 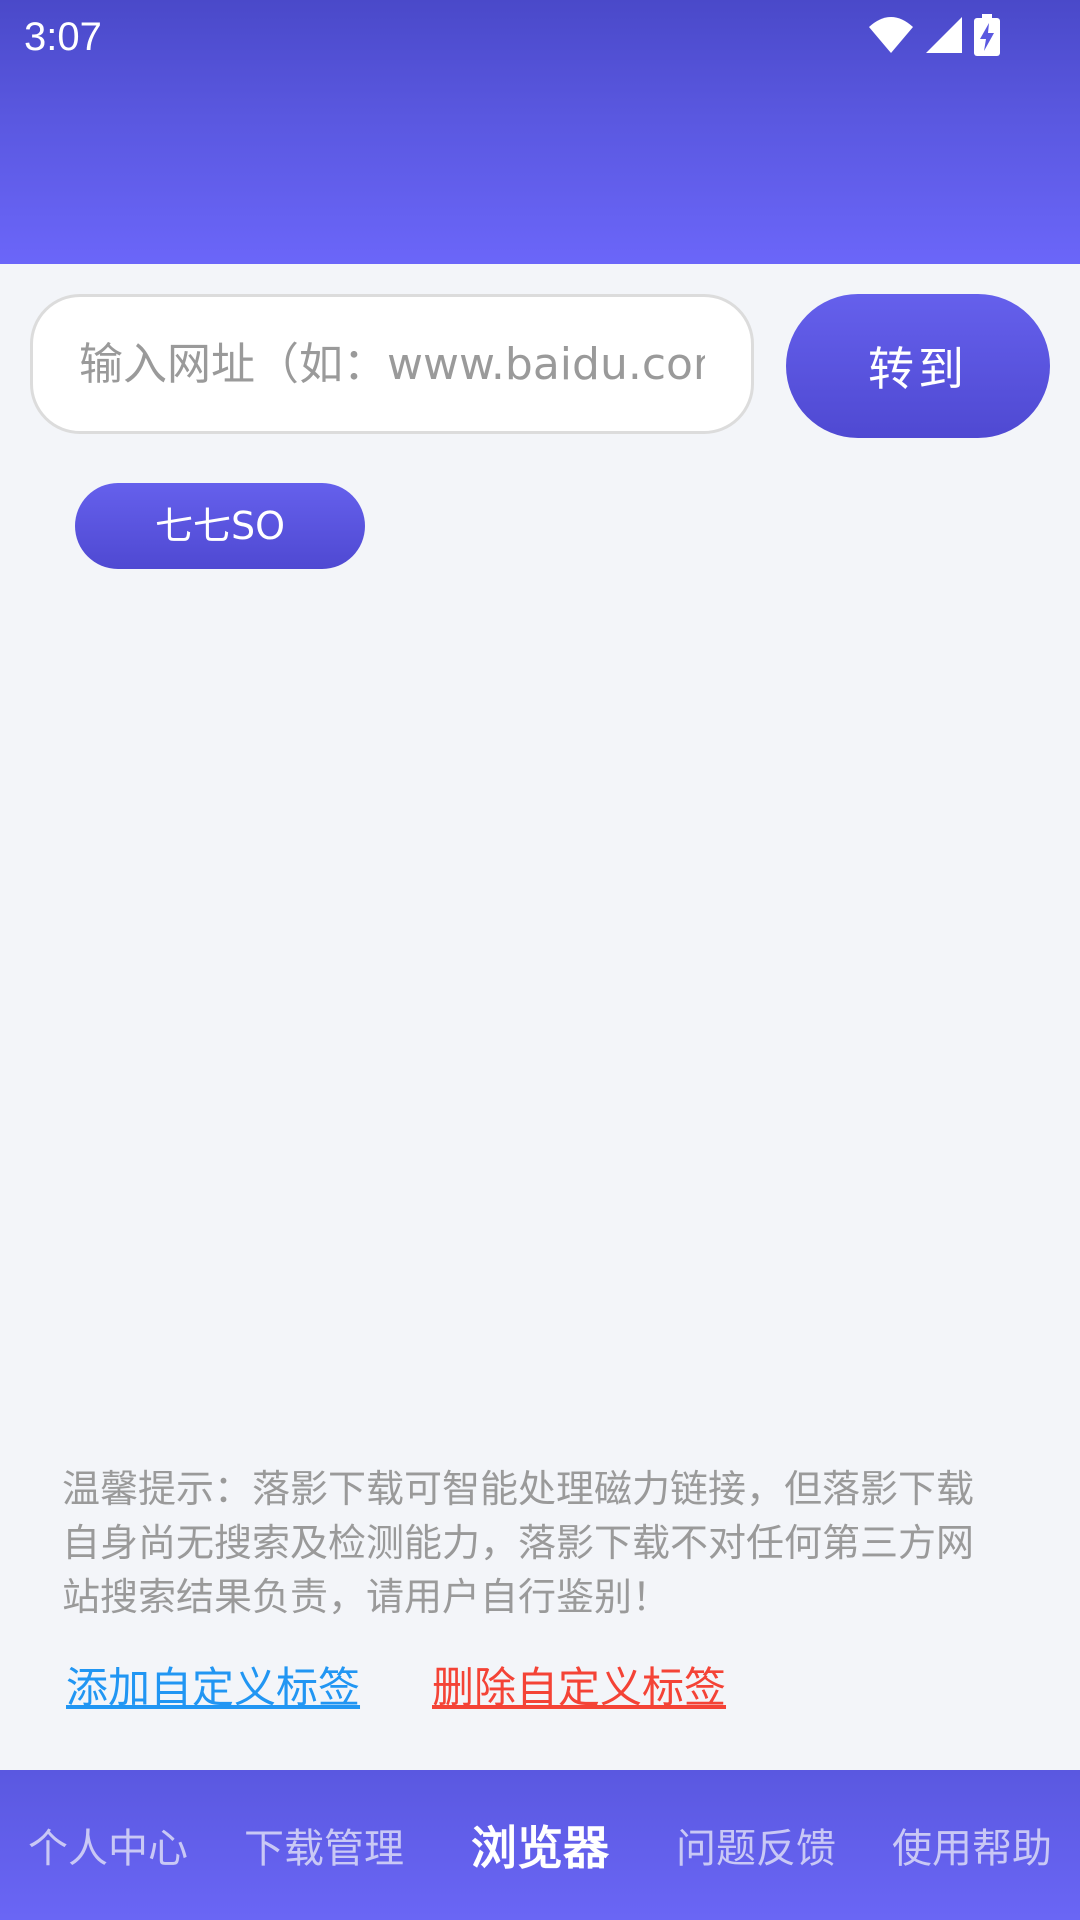 I want to click on wifi-icon, so click(x=891, y=37).